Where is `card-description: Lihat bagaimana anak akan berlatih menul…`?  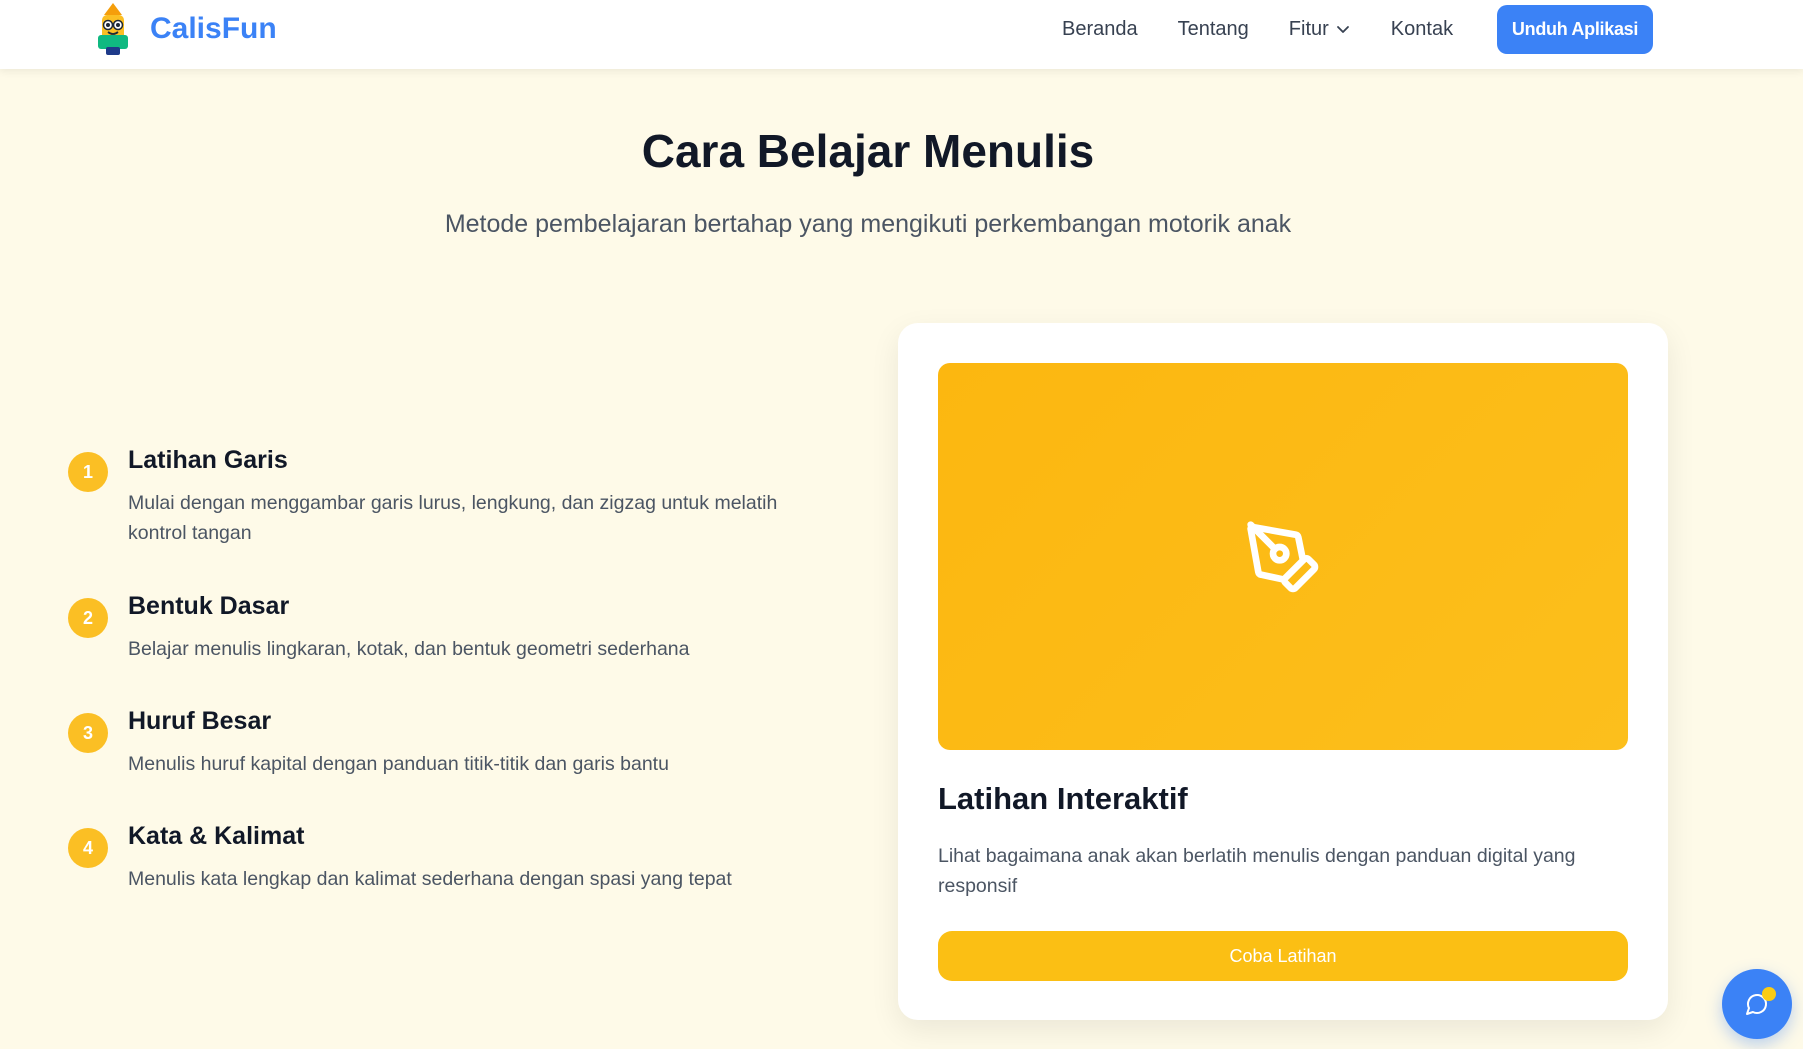
card-description: Lihat bagaimana anak akan berlatih menul… is located at coordinates (1257, 871).